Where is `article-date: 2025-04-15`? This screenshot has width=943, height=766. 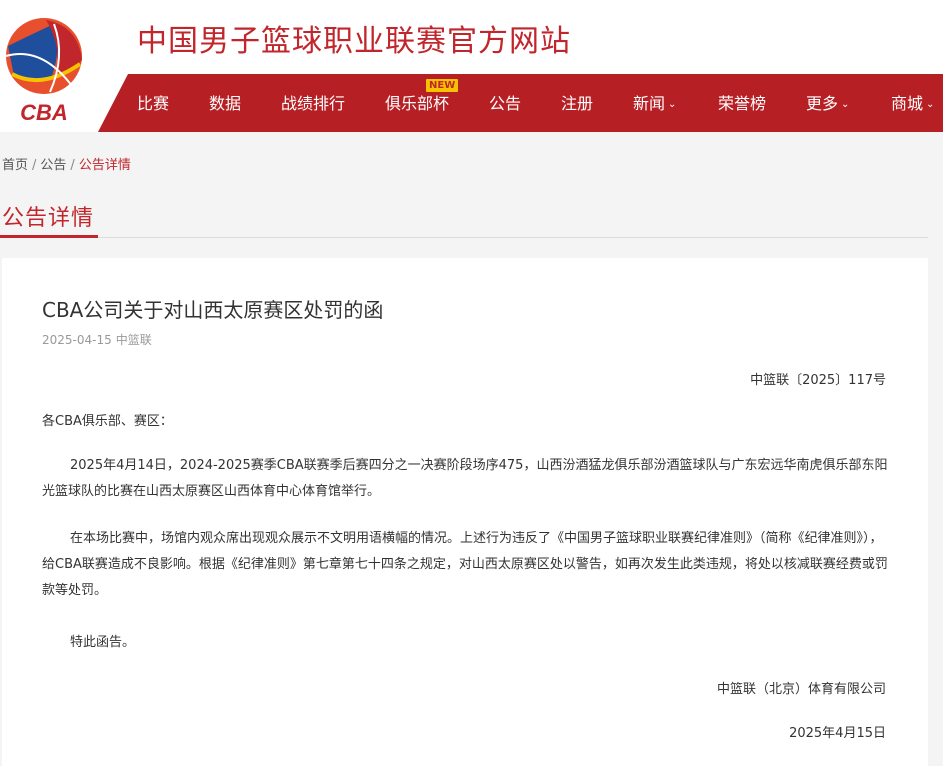
article-date: 2025-04-15 is located at coordinates (77, 340).